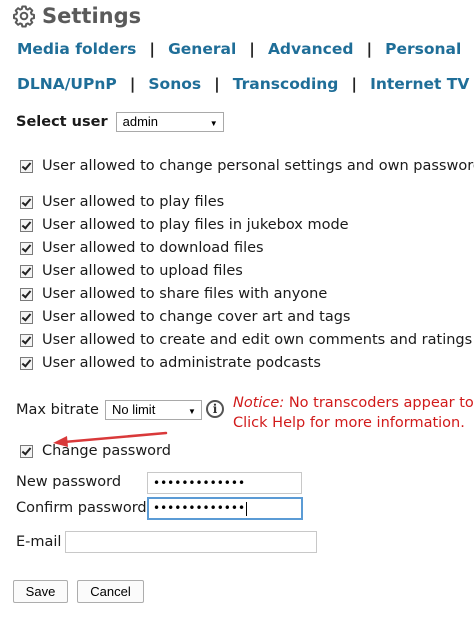  What do you see at coordinates (62, 122) in the screenshot?
I see `select-user-label: Select user` at bounding box center [62, 122].